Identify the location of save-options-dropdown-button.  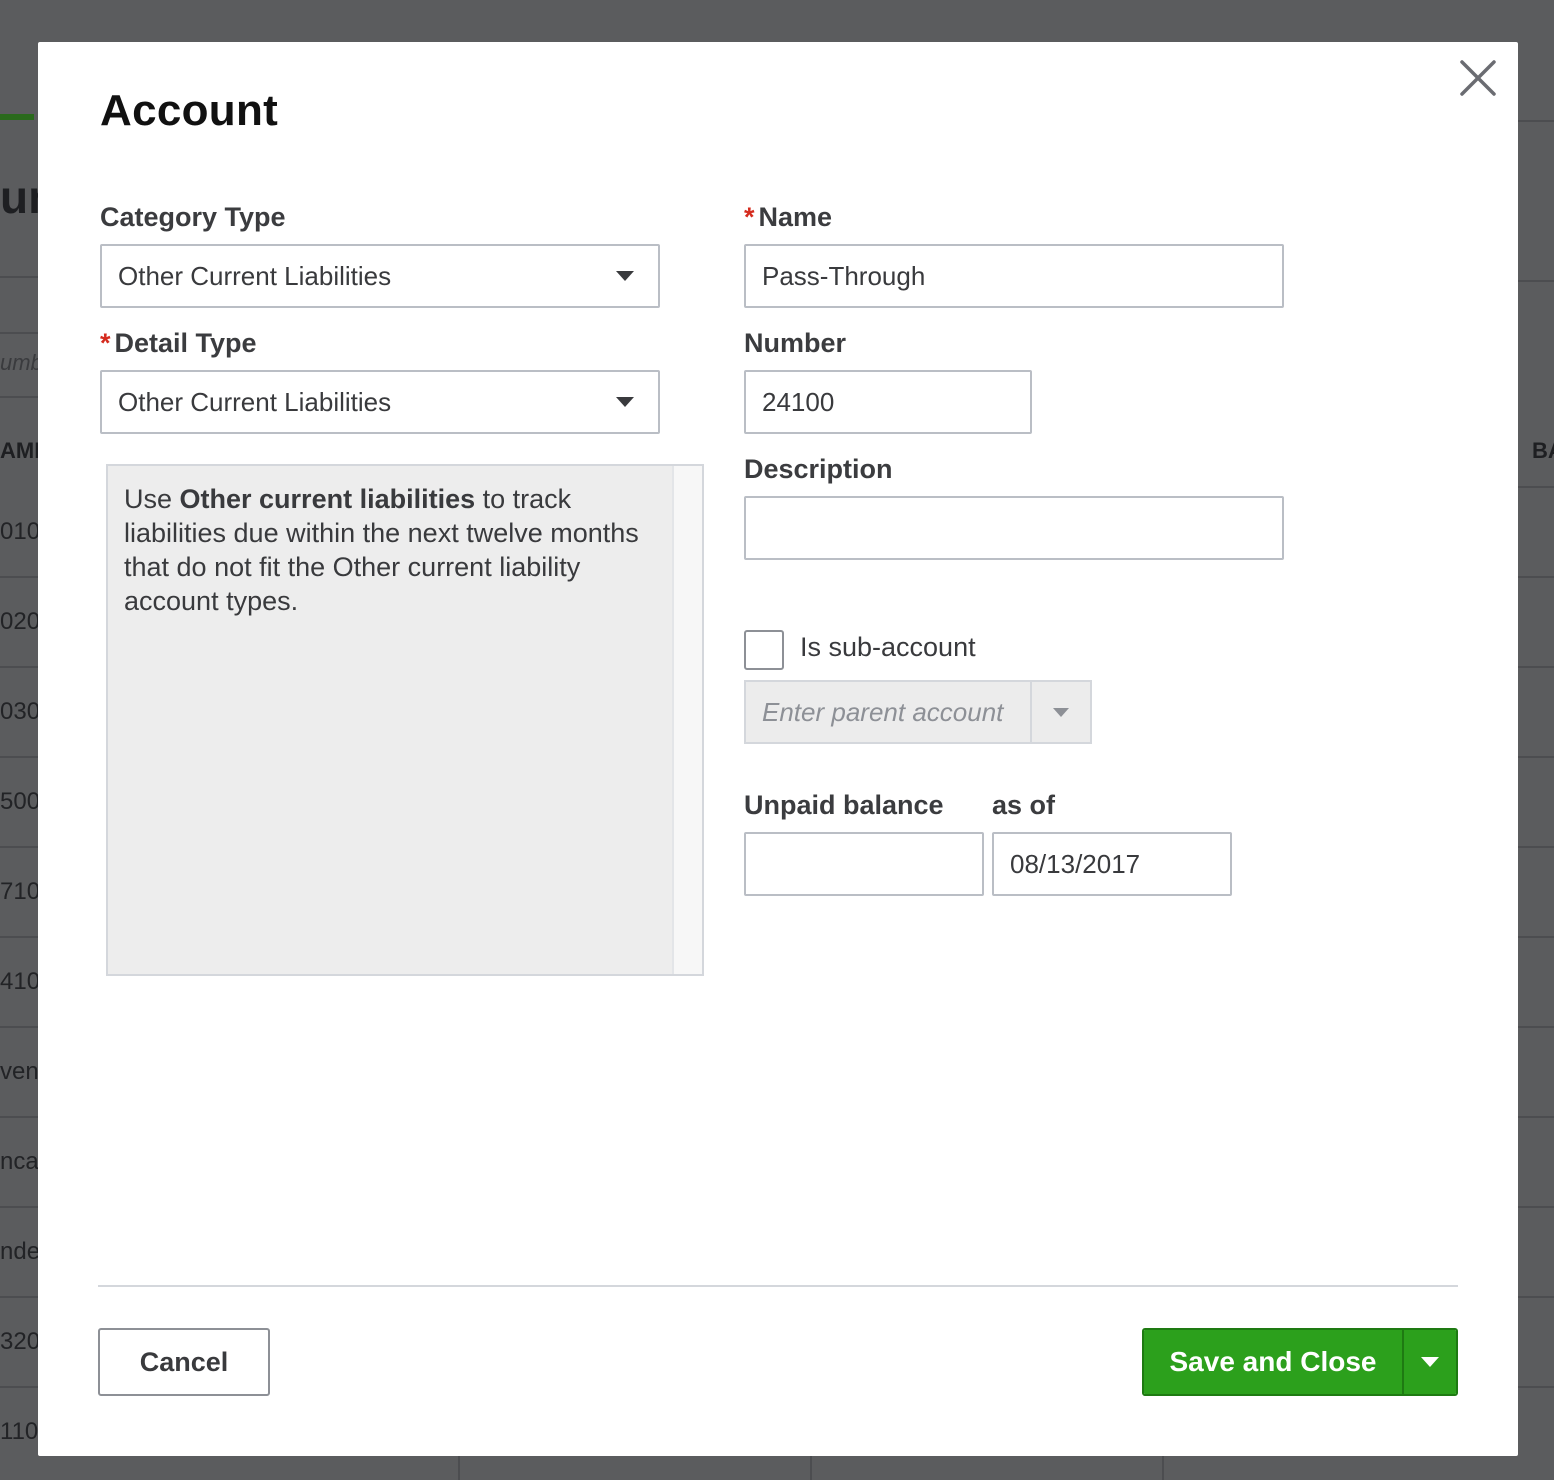
(1429, 1362).